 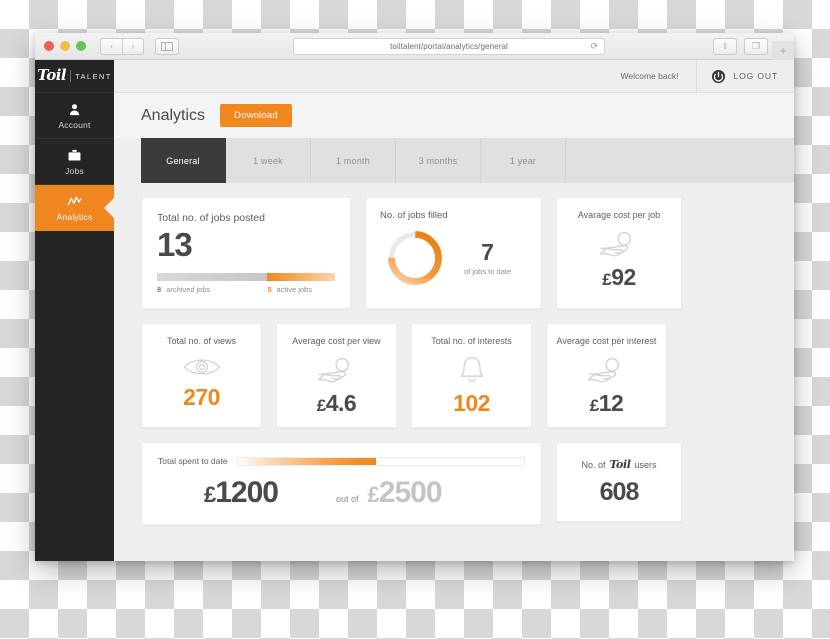 What do you see at coordinates (619, 491) in the screenshot?
I see `card-toil-users-value: 608` at bounding box center [619, 491].